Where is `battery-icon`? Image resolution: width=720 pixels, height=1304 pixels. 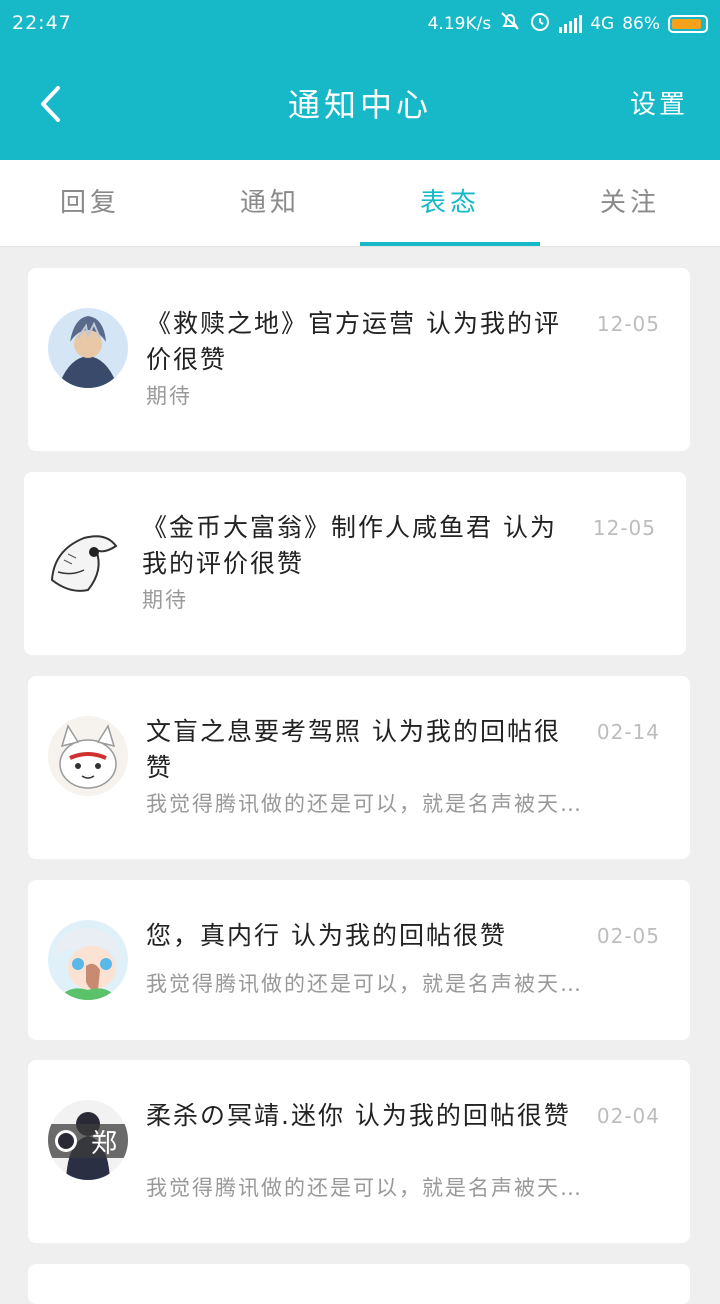
battery-icon is located at coordinates (688, 23).